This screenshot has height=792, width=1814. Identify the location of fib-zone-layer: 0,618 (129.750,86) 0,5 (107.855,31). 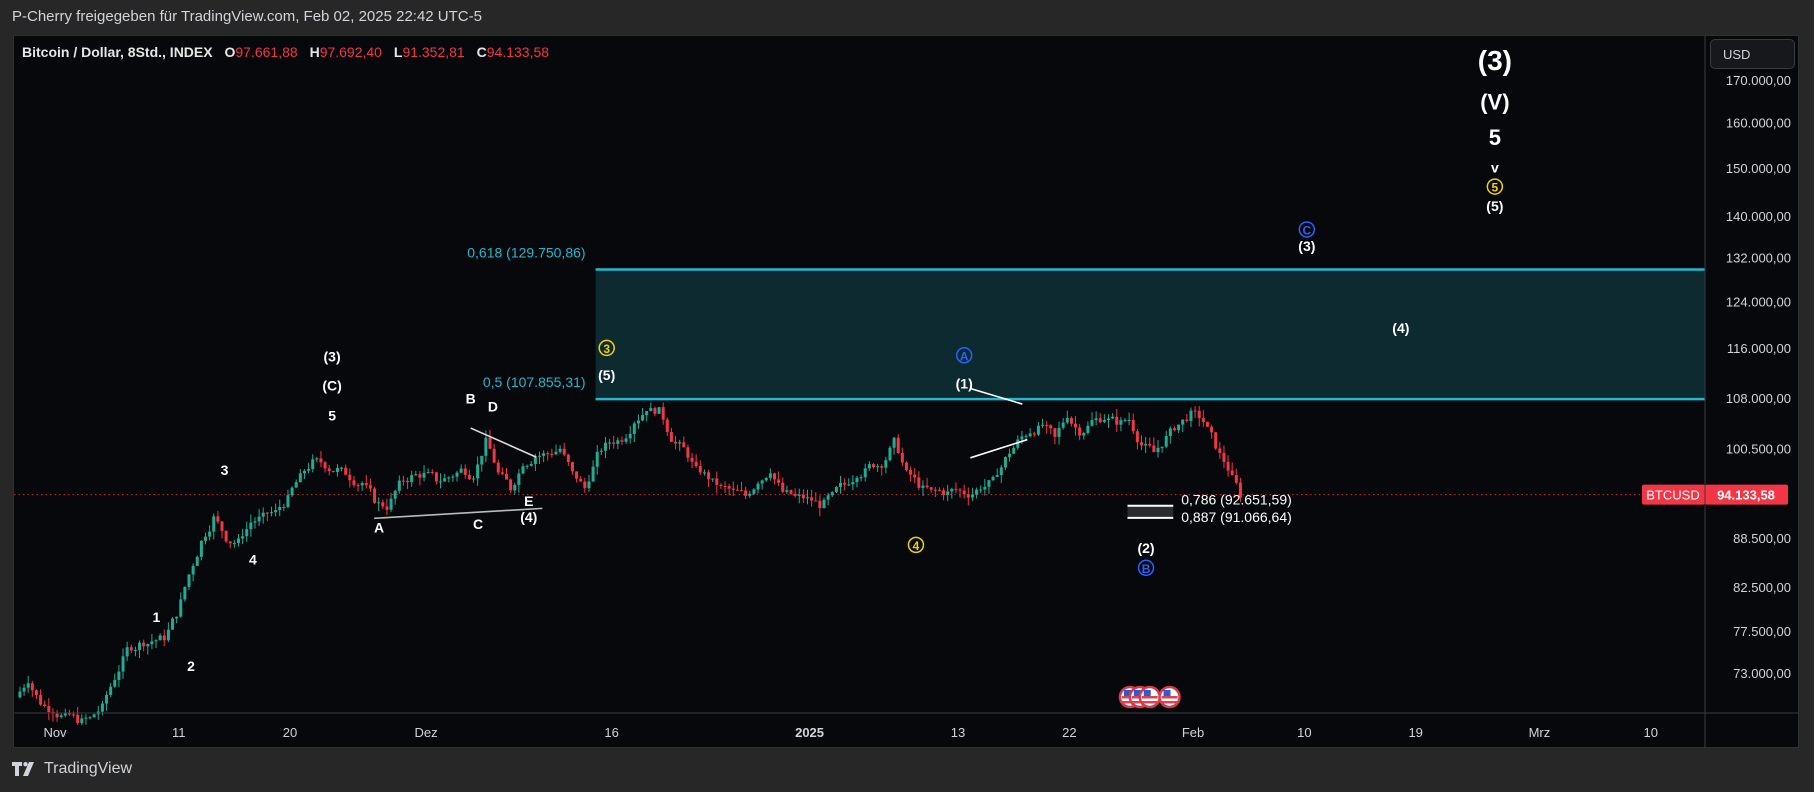
(1086, 323).